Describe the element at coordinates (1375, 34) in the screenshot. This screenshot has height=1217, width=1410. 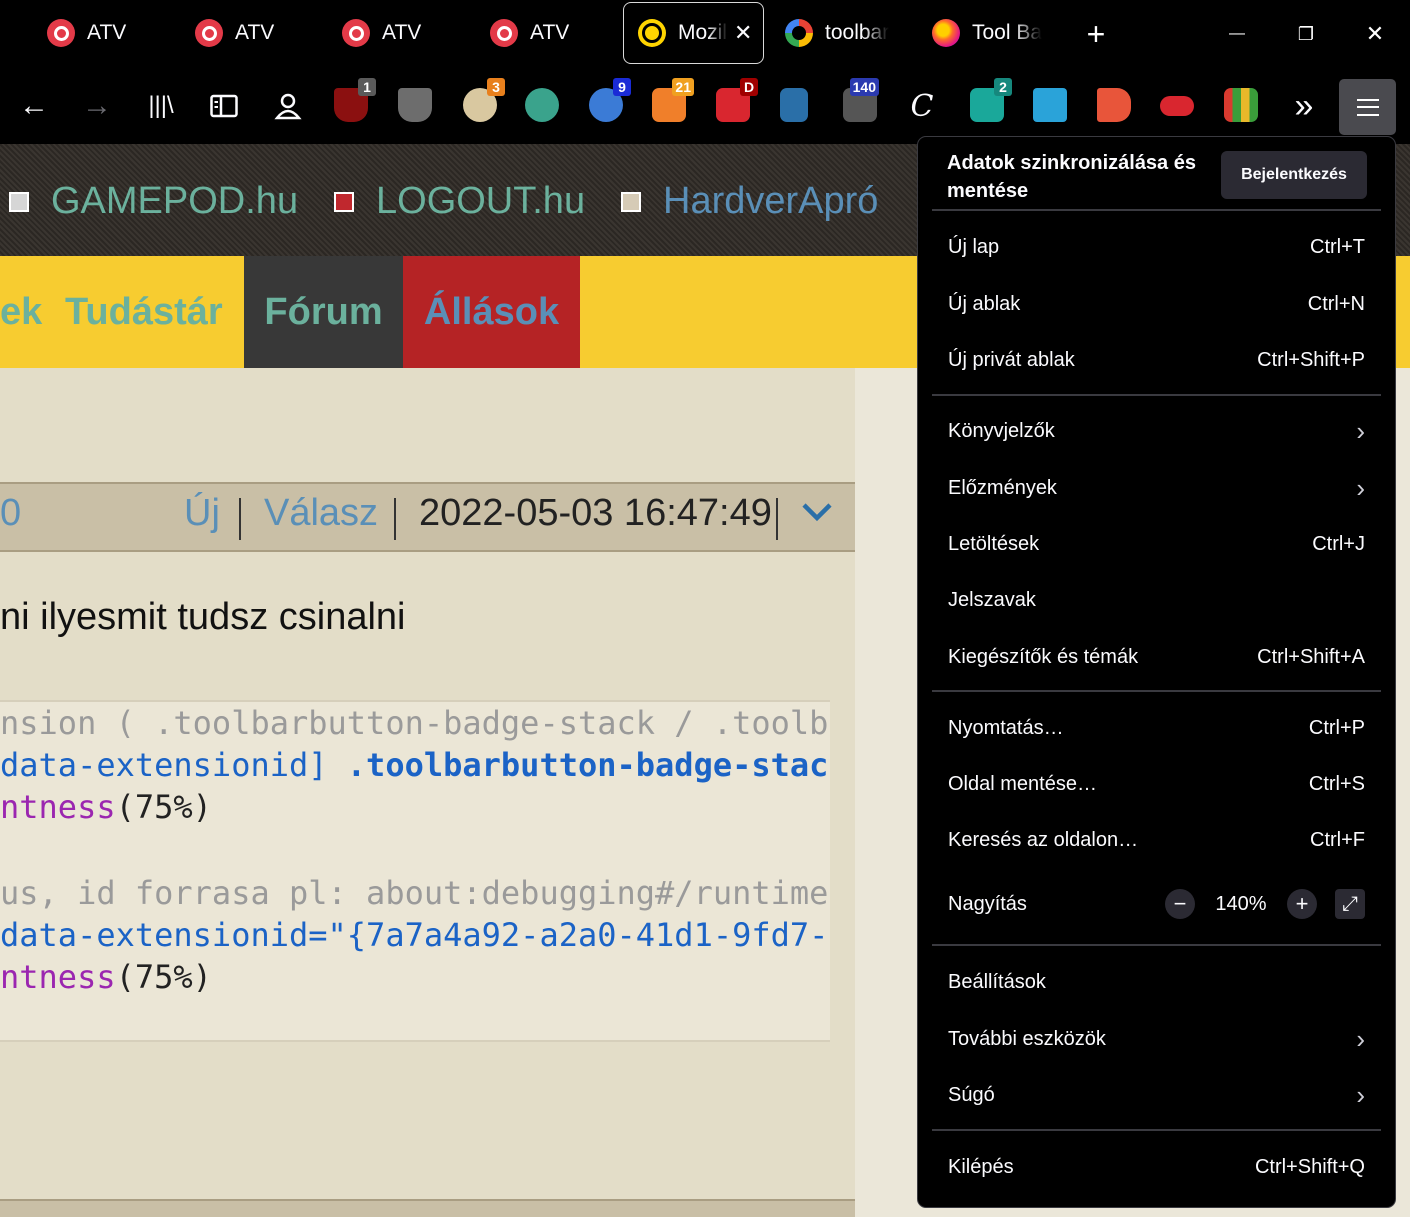
I see `close-window-button: ✕` at that location.